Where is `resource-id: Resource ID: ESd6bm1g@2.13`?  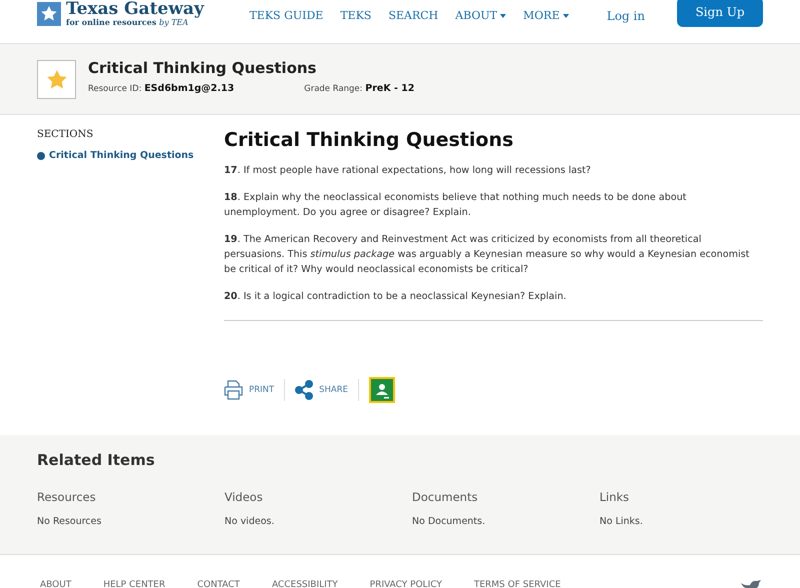 resource-id: Resource ID: ESd6bm1g@2.13 is located at coordinates (161, 88).